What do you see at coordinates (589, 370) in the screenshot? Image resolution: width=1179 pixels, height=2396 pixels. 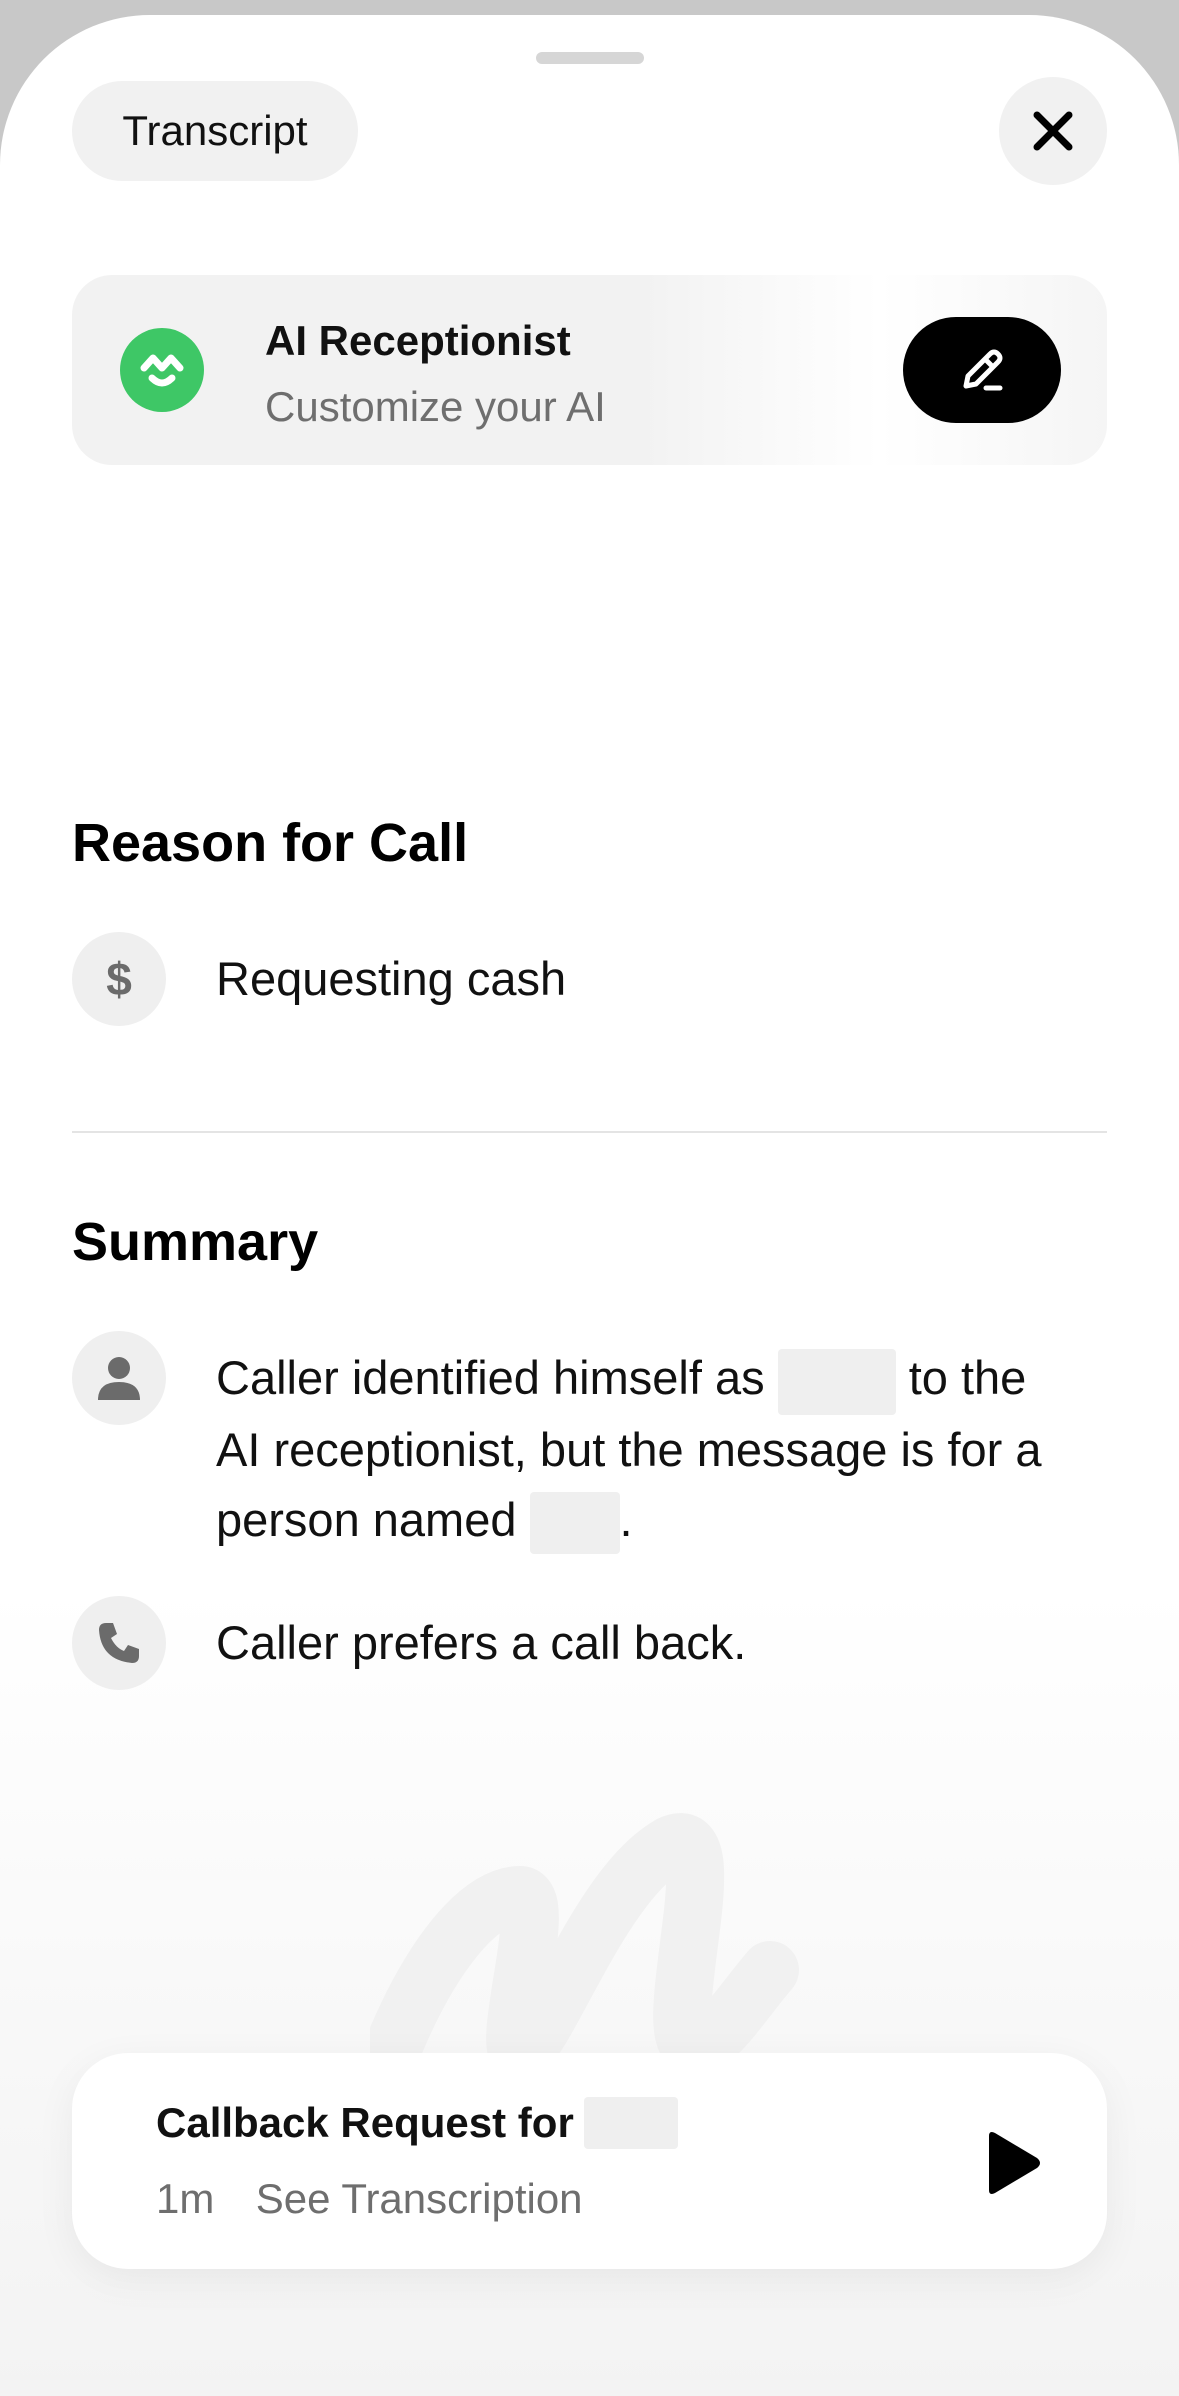 I see `ai-receptionist-card: AI Receptionist Customize your AI` at bounding box center [589, 370].